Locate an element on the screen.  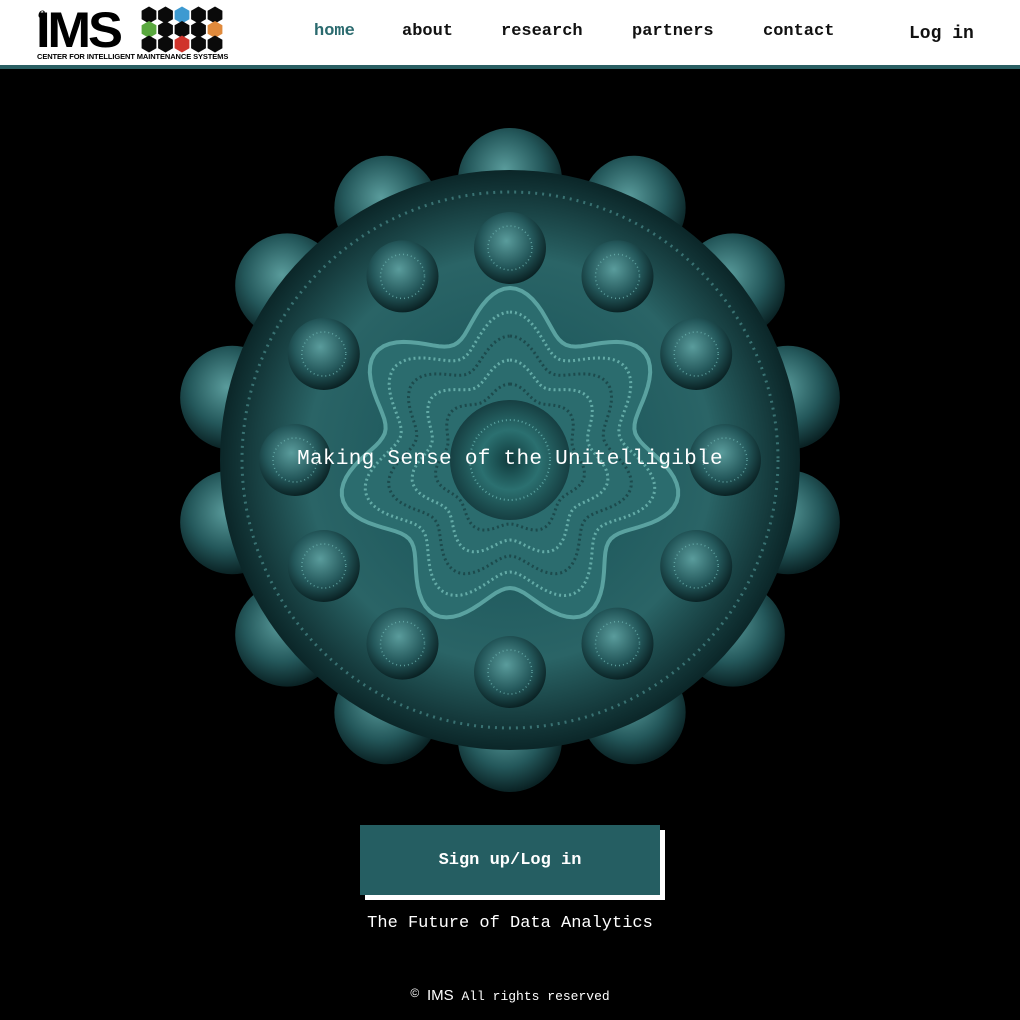
nav-about: about is located at coordinates (427, 31).